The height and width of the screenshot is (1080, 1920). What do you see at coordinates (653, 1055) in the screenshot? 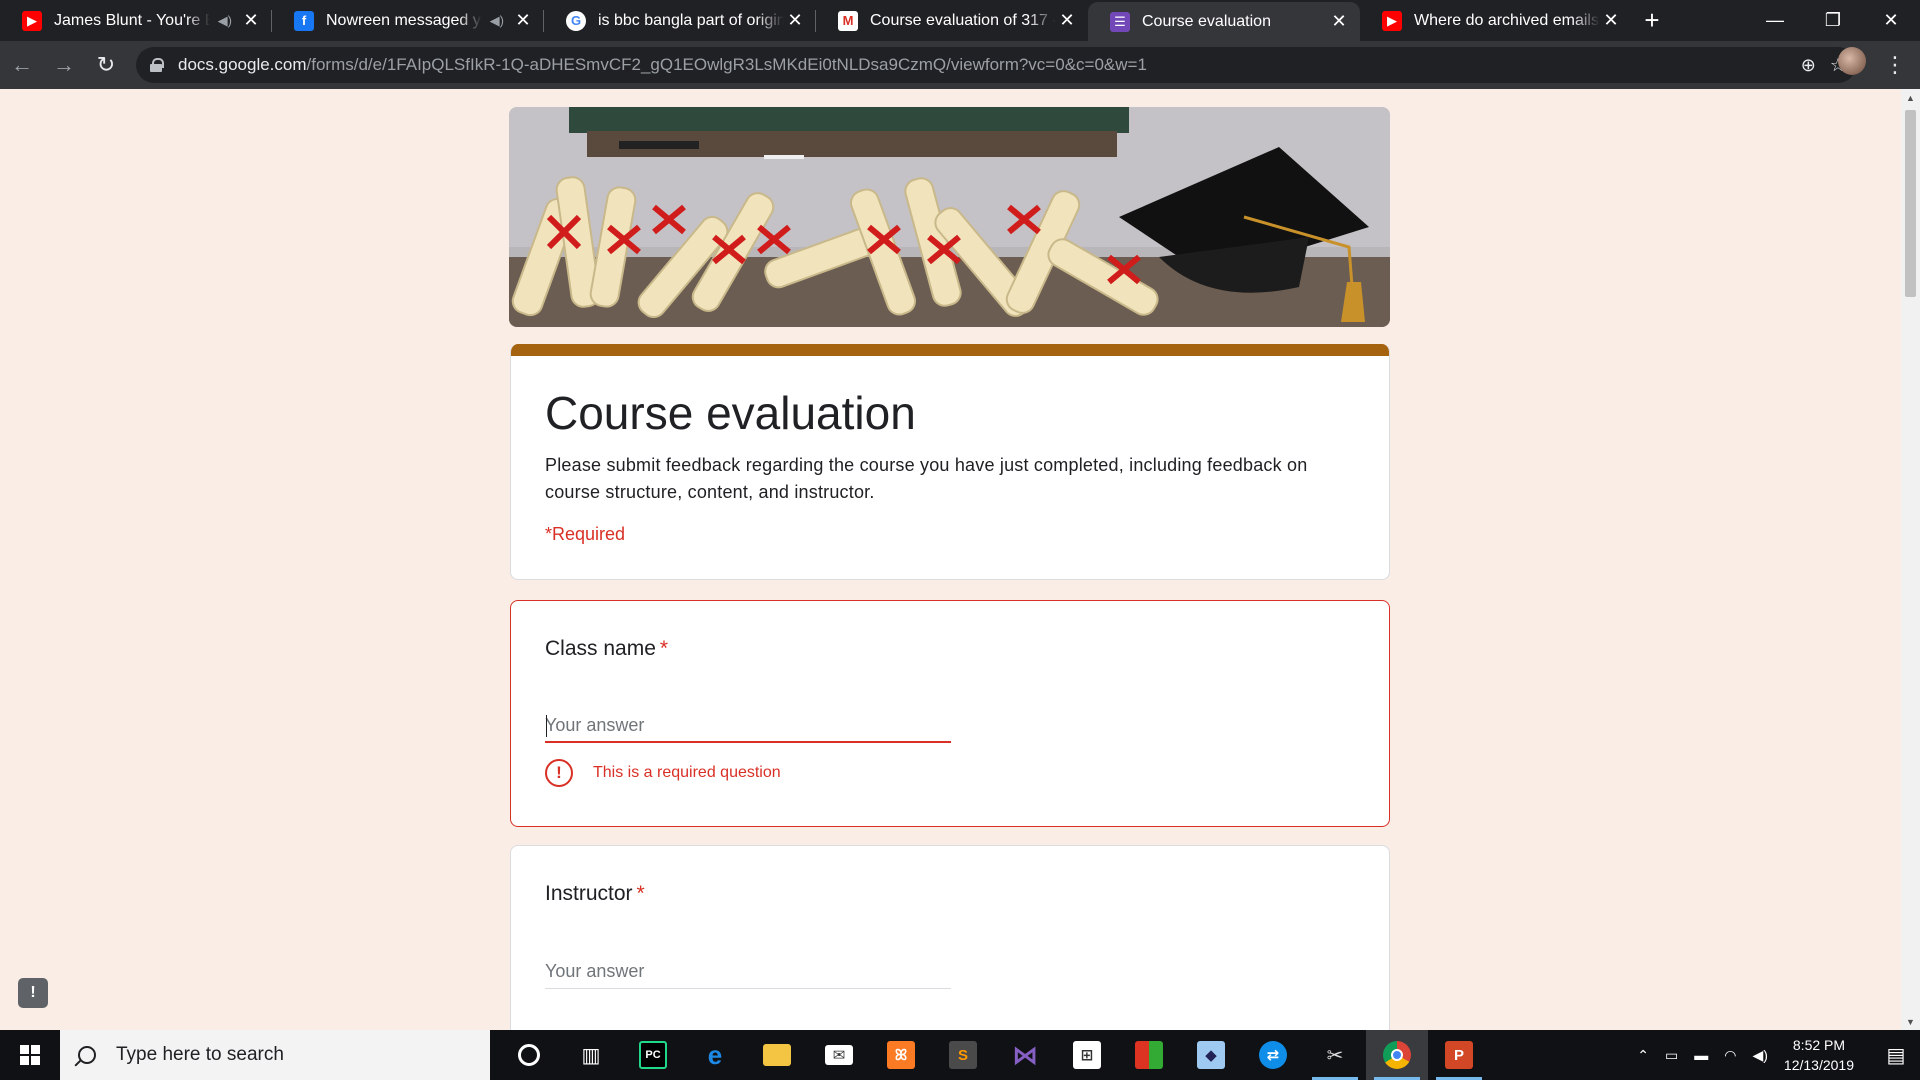
I see `pycharm-icon: PC` at bounding box center [653, 1055].